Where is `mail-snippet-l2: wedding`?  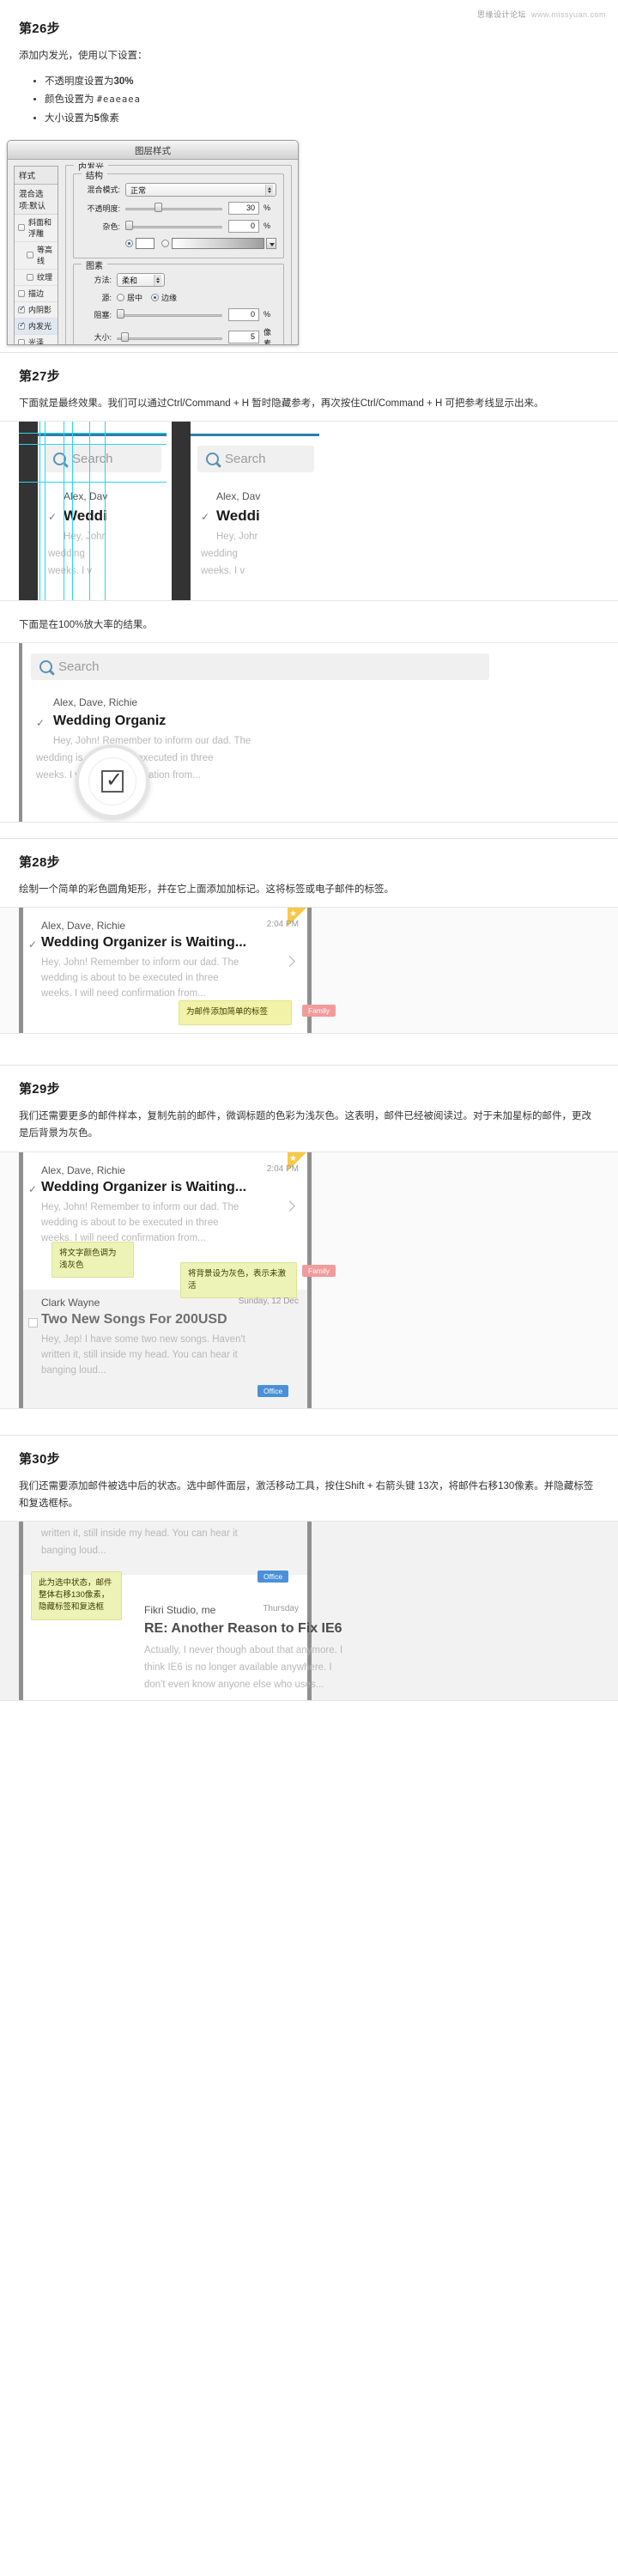
mail-snippet-l2: wedding is located at coordinates (219, 554).